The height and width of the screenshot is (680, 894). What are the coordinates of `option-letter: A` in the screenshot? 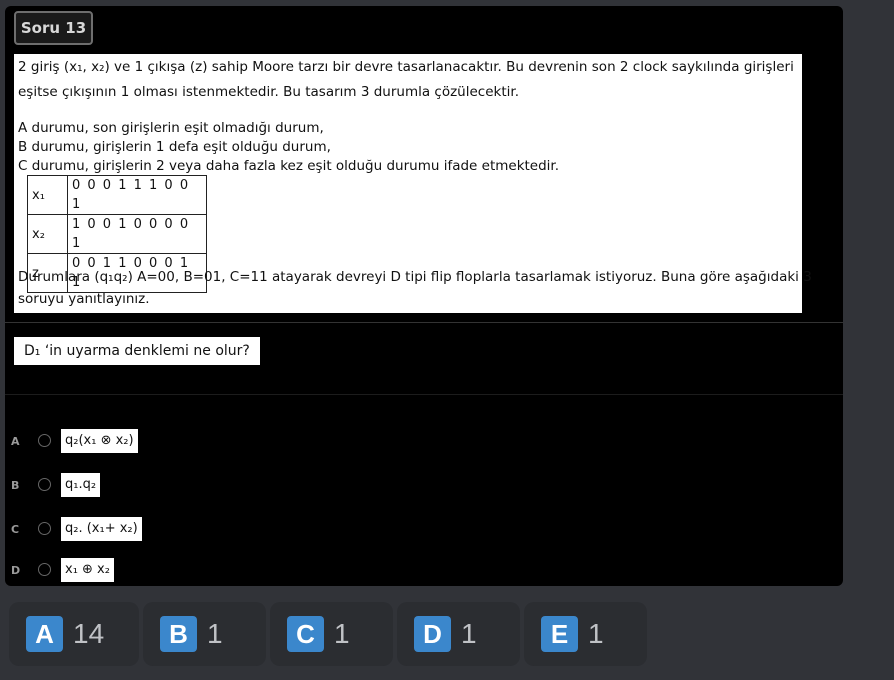 It's located at (15, 441).